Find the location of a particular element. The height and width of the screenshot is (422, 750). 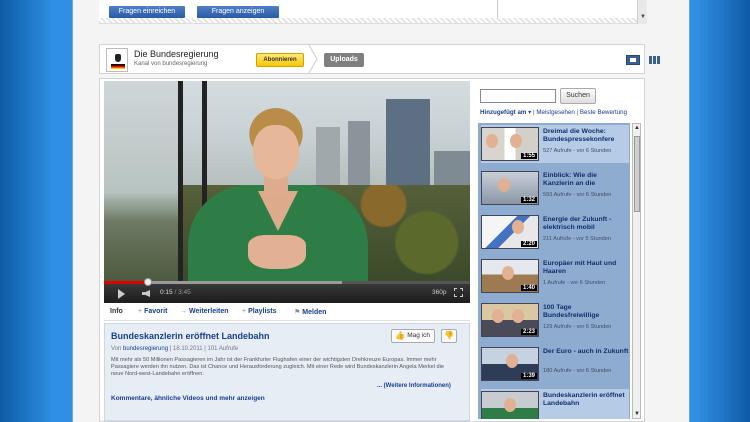

share-arrow-icon: → is located at coordinates (183, 311).